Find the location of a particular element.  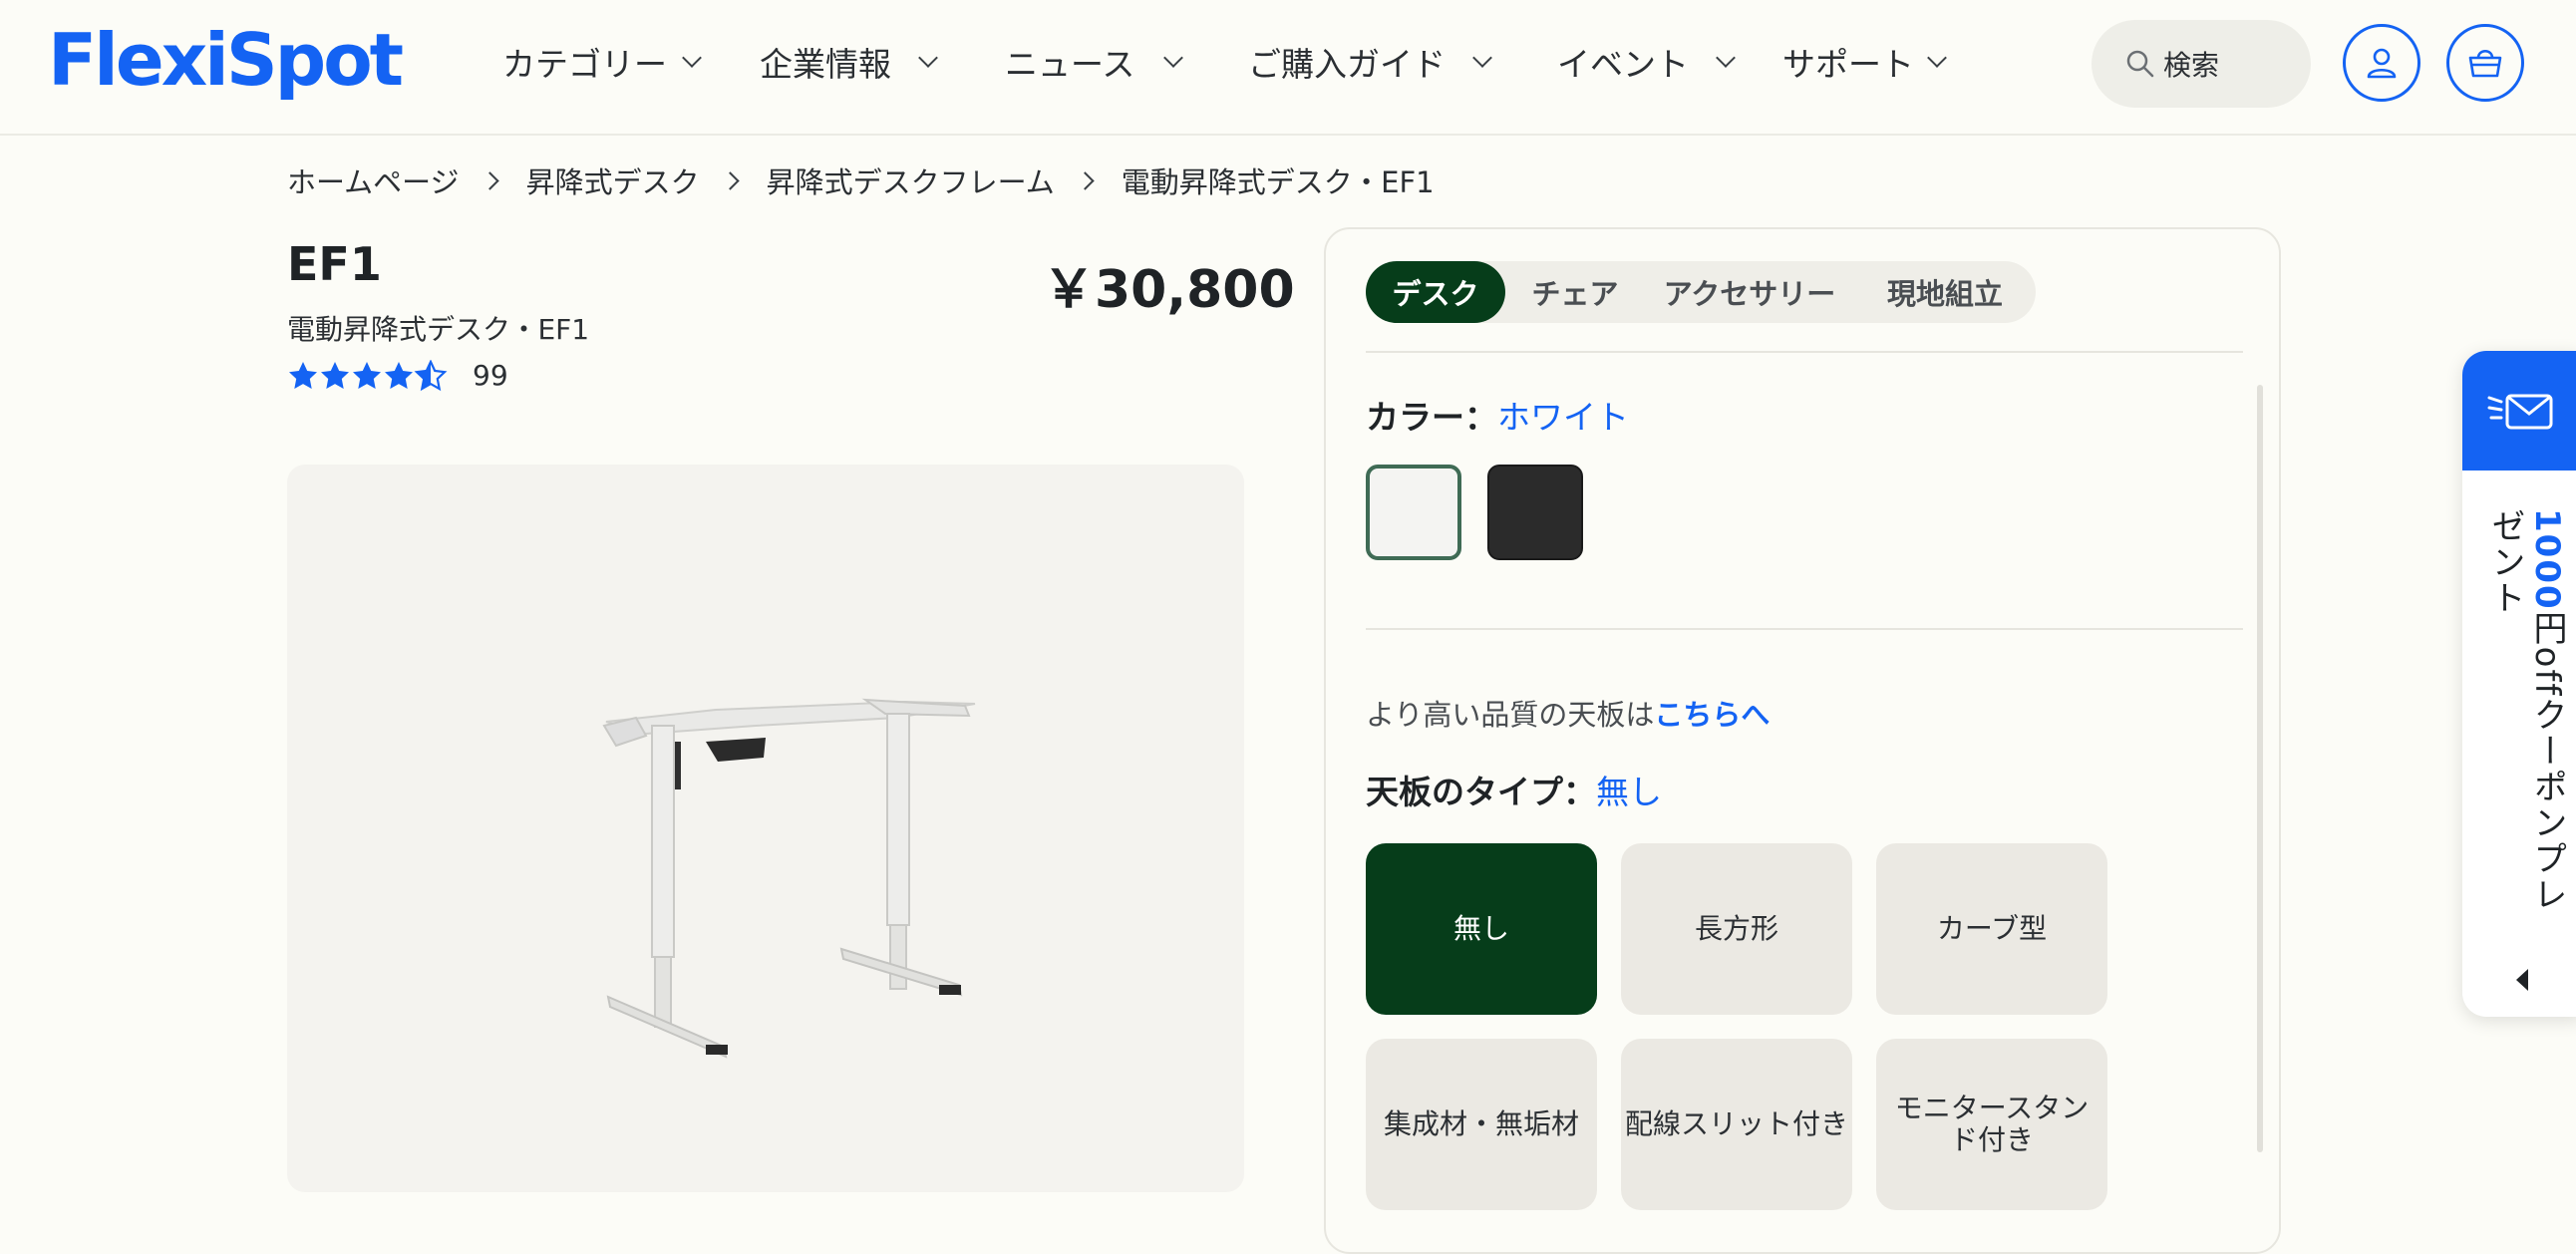

breadcrumb-item: 昇降式デスクフレーム is located at coordinates (911, 180).